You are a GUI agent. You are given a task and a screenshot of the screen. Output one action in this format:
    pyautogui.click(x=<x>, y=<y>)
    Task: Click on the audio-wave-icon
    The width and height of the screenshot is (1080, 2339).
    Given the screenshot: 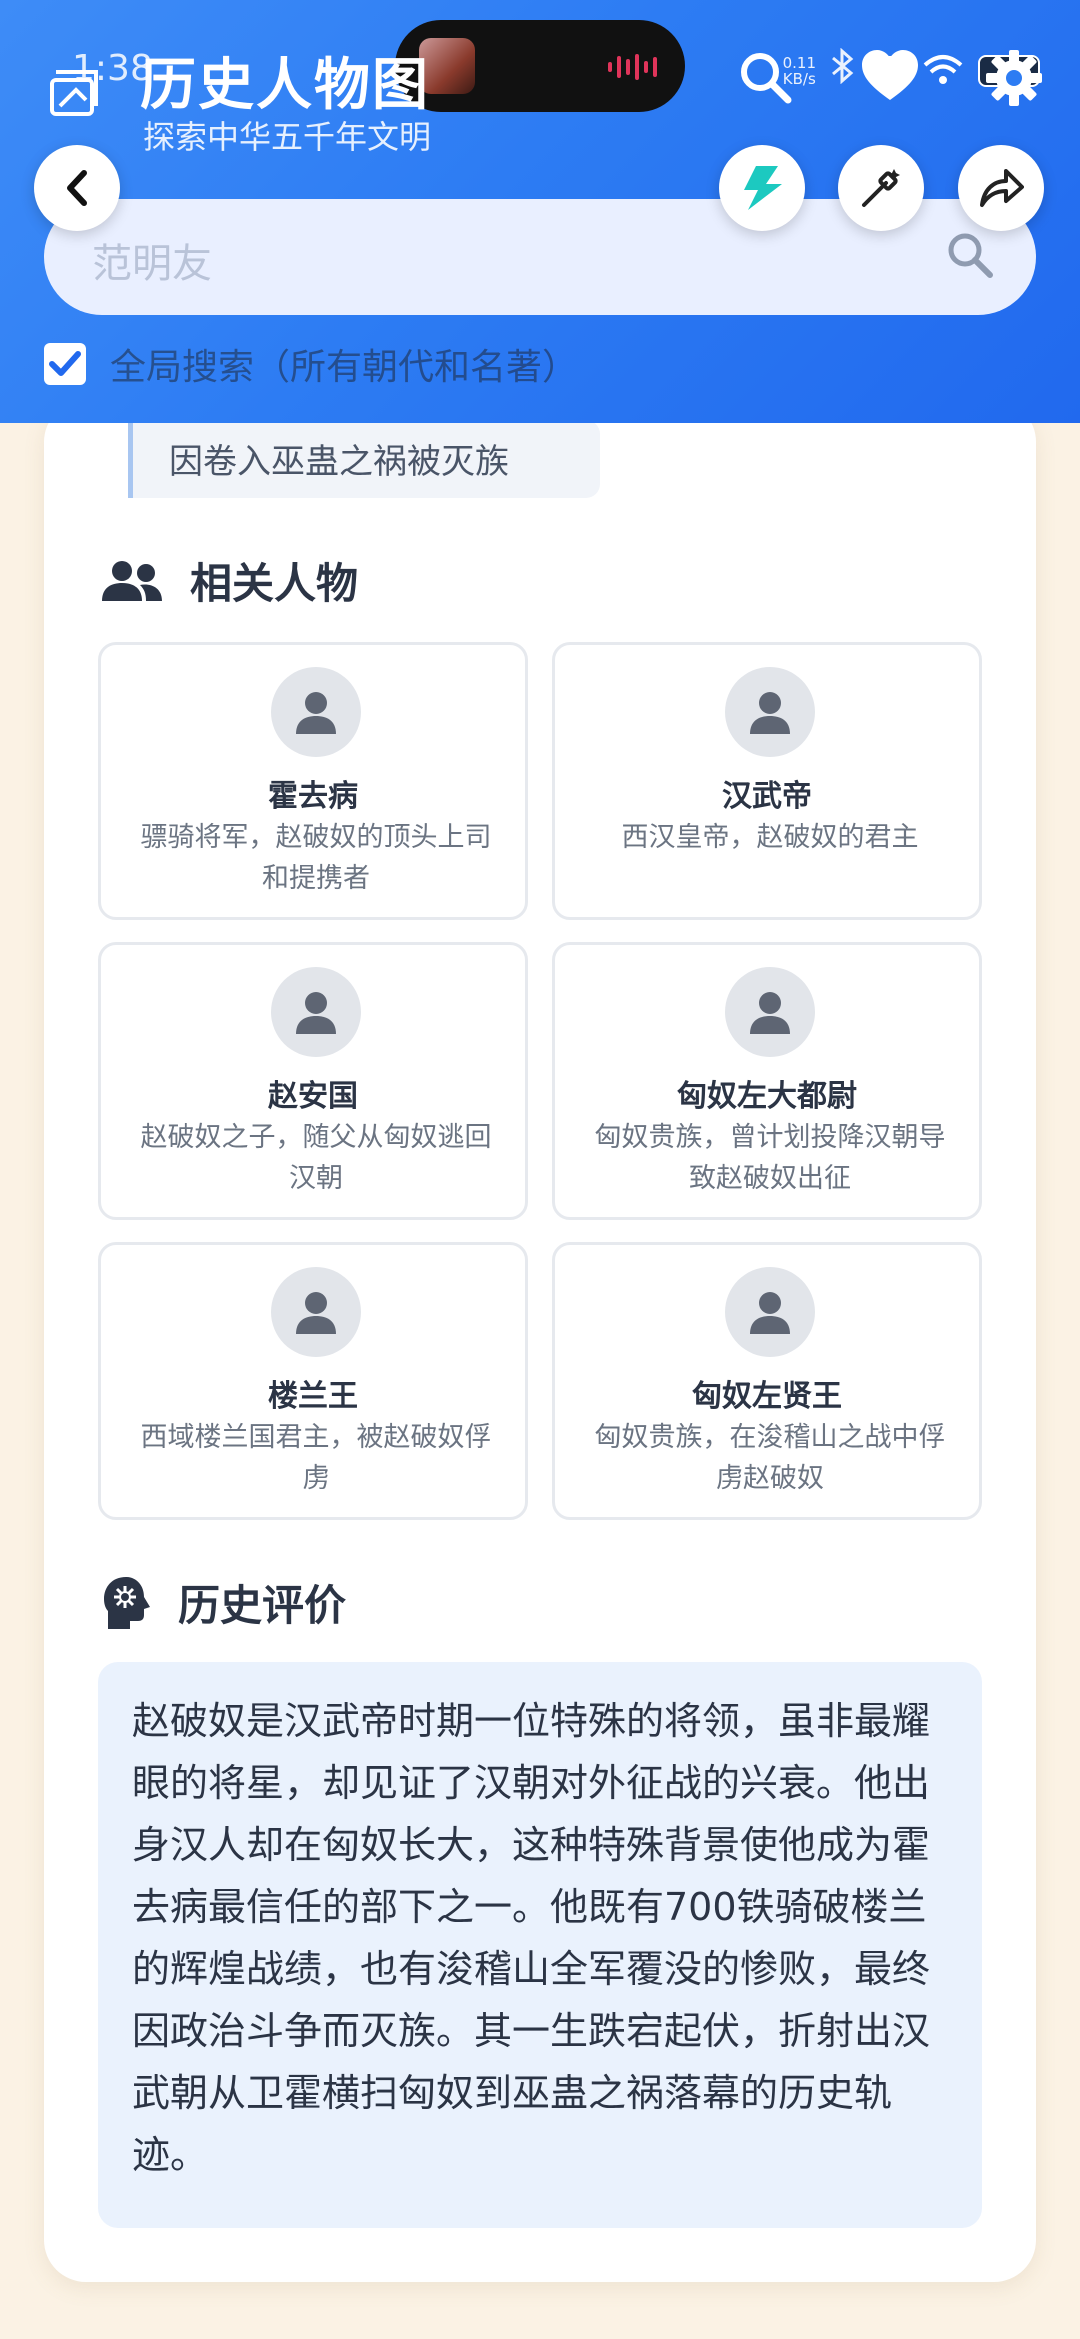 What is the action you would take?
    pyautogui.click(x=632, y=67)
    